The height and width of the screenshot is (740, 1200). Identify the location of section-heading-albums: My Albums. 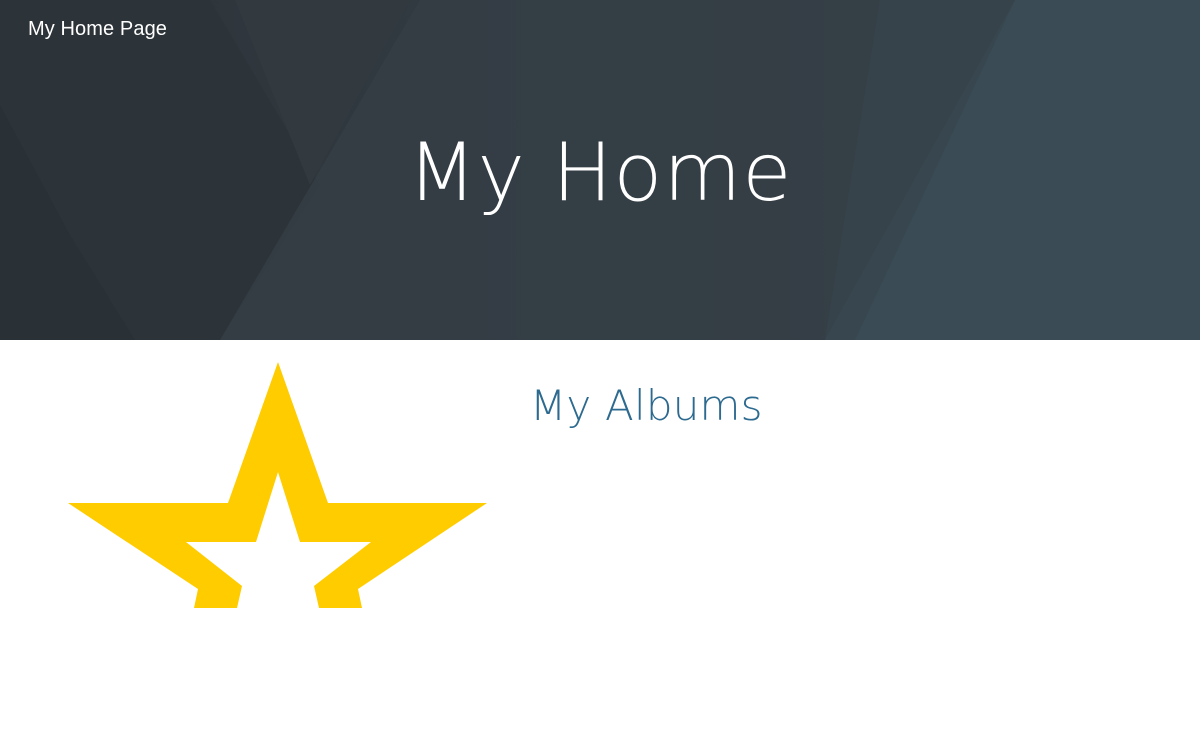
(646, 405).